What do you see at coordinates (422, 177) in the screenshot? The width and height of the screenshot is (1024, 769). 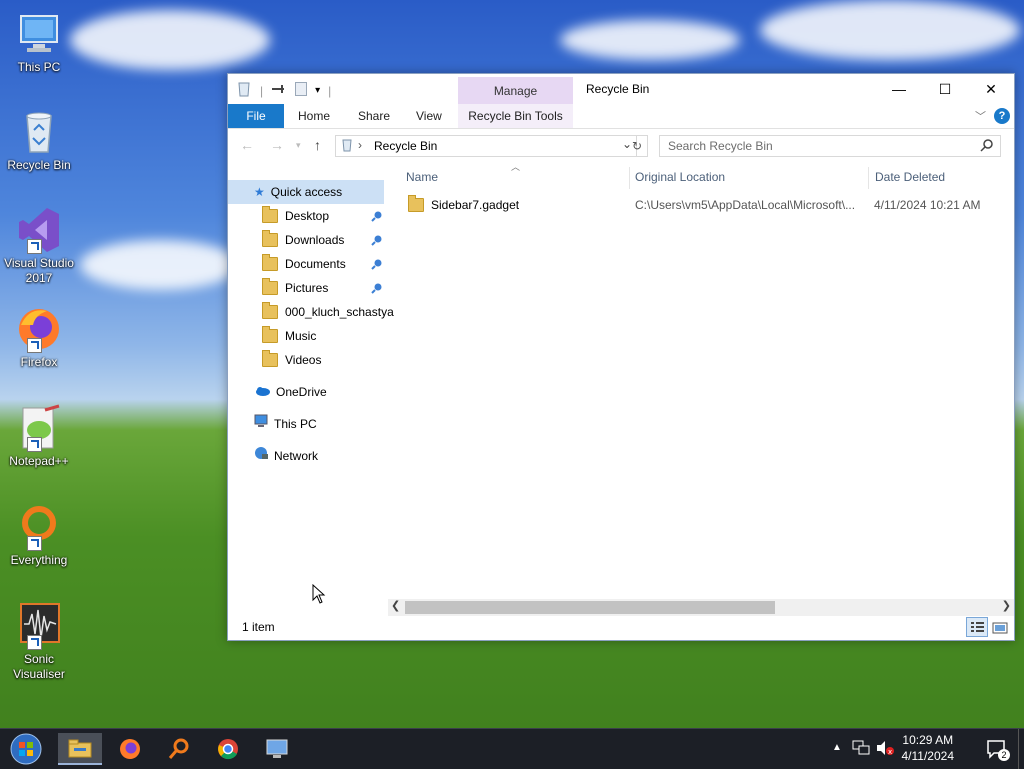 I see `column-header-name: Name` at bounding box center [422, 177].